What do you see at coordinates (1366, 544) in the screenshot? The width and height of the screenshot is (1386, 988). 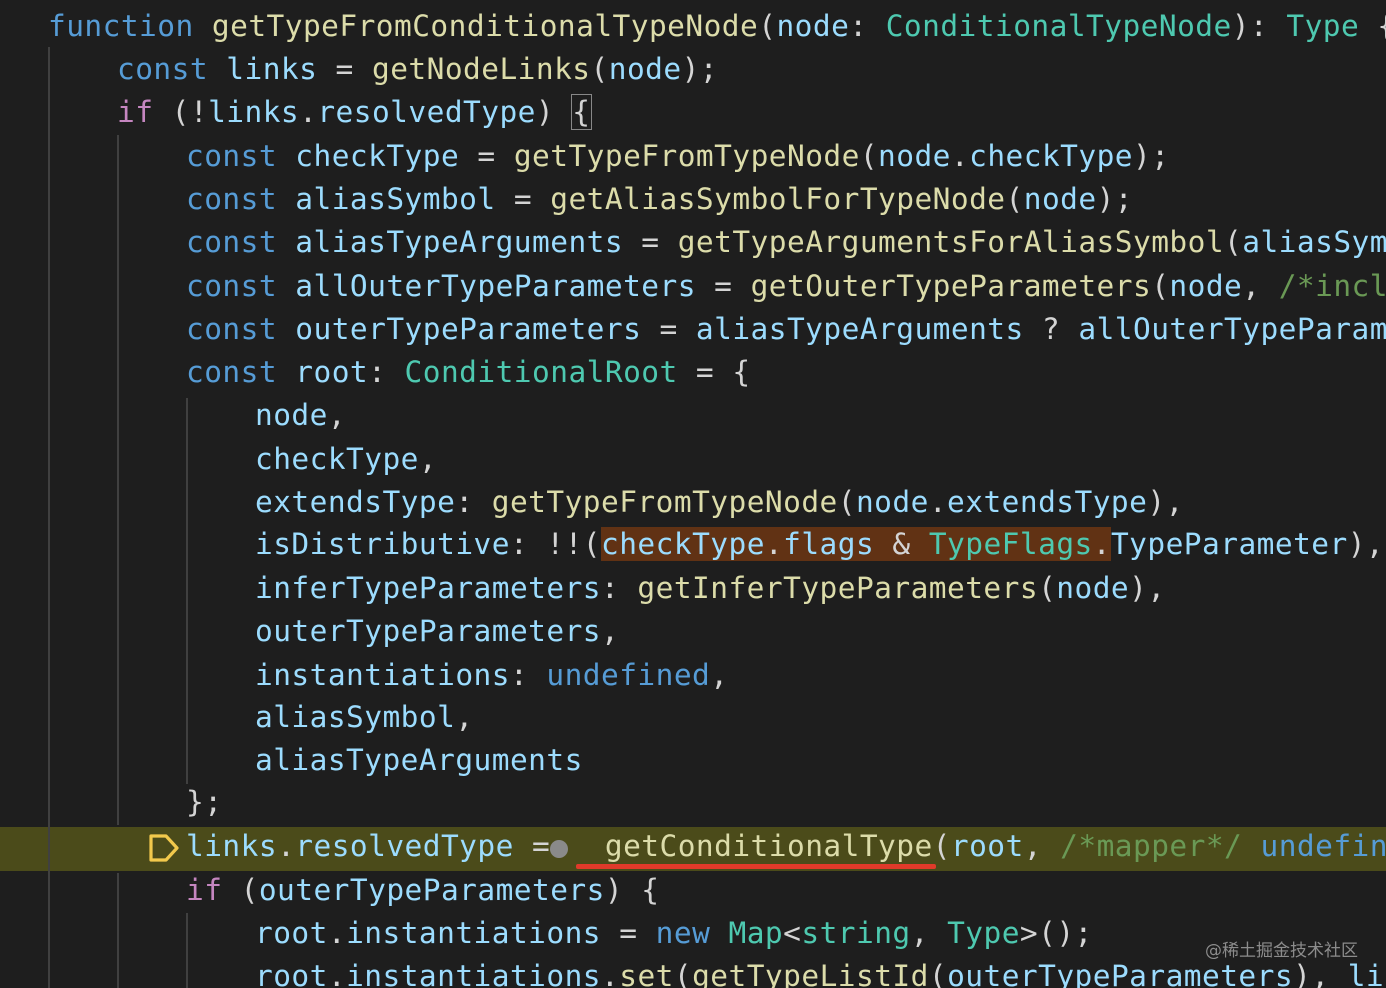 I see `code-token: ),` at bounding box center [1366, 544].